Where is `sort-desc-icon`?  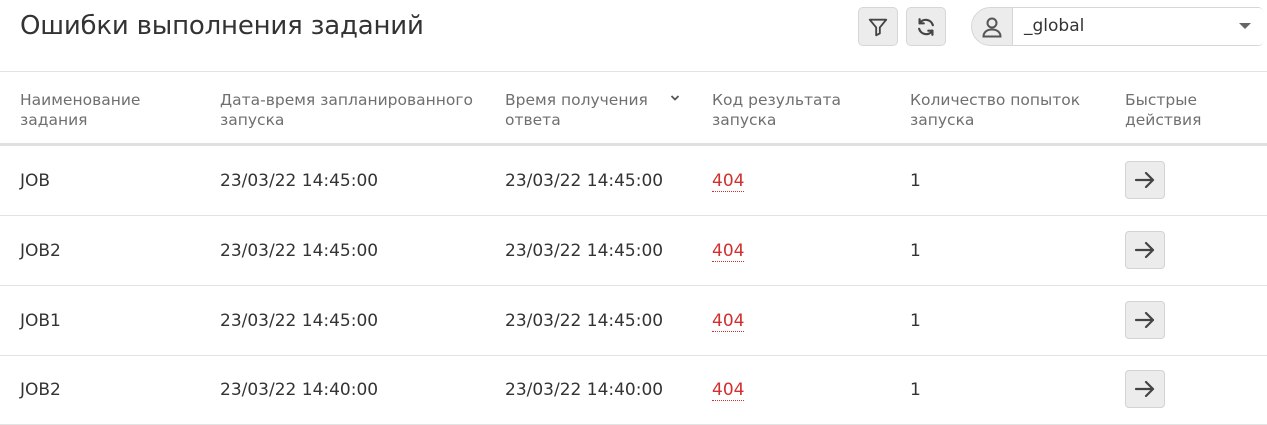
sort-desc-icon is located at coordinates (675, 98).